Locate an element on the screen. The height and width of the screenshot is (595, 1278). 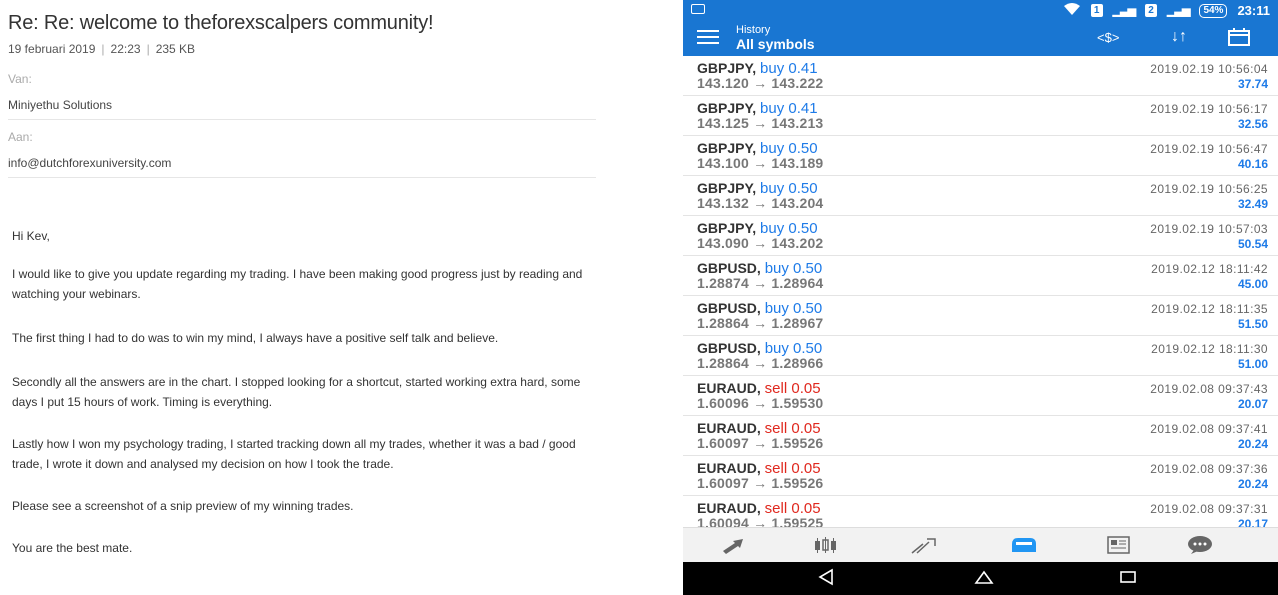
history-icon is located at coordinates (1024, 545).